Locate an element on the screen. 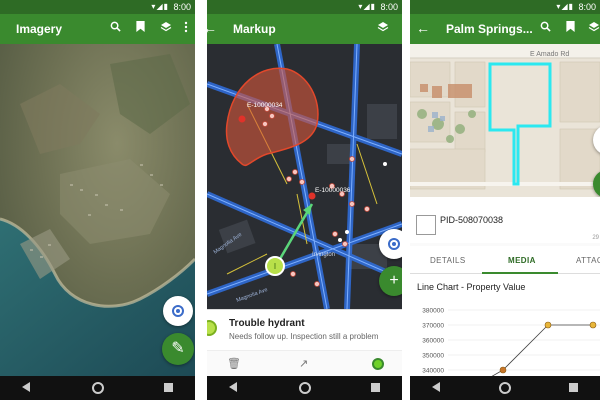  map-label-e36: E-10000036 is located at coordinates (333, 190).